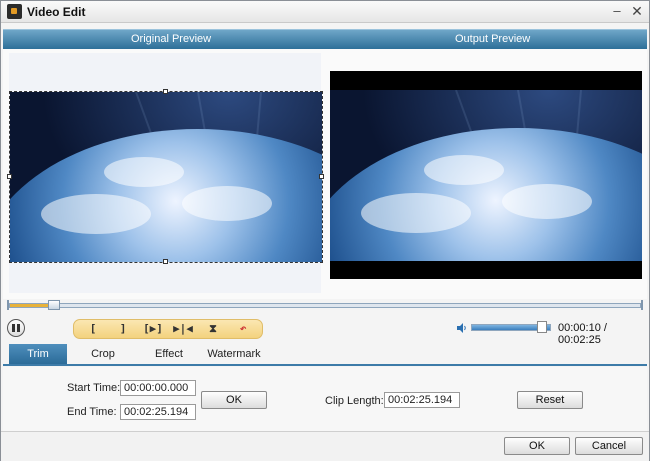 Image resolution: width=650 pixels, height=461 pixels. Describe the element at coordinates (168, 329) in the screenshot. I see `edit-toolbar: [ ] [▶] ▶|◀ ⧗ ↶` at that location.